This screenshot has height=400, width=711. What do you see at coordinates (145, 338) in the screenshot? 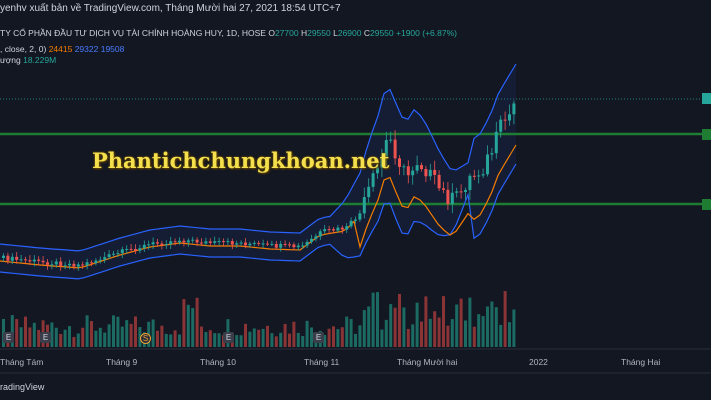
I see `dividend-marker: S` at bounding box center [145, 338].